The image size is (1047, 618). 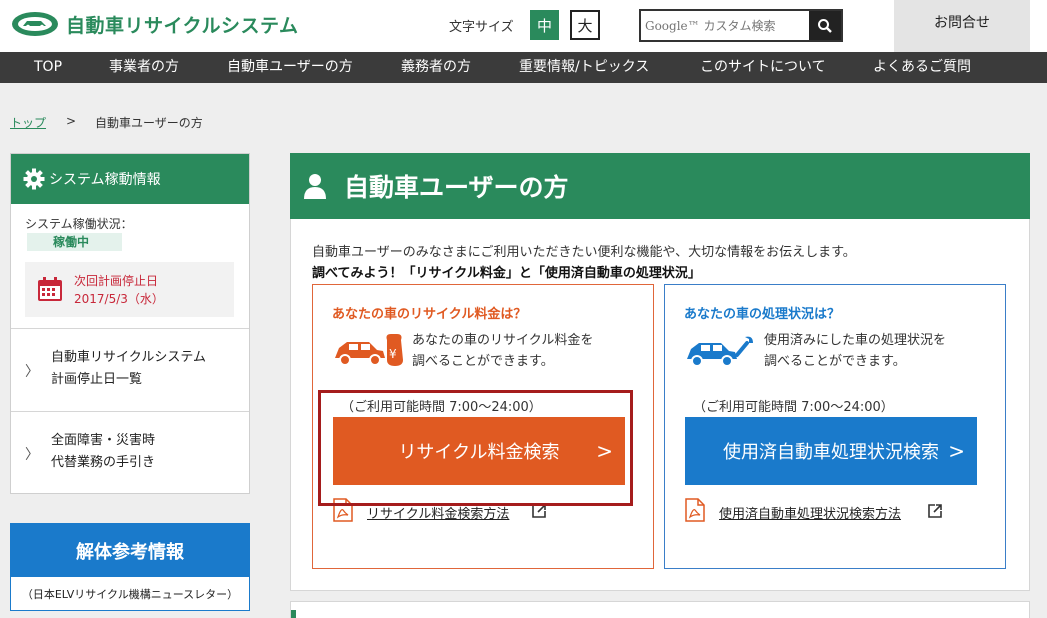 I want to click on page-title: 自動車ユーザーの方, so click(x=456, y=187).